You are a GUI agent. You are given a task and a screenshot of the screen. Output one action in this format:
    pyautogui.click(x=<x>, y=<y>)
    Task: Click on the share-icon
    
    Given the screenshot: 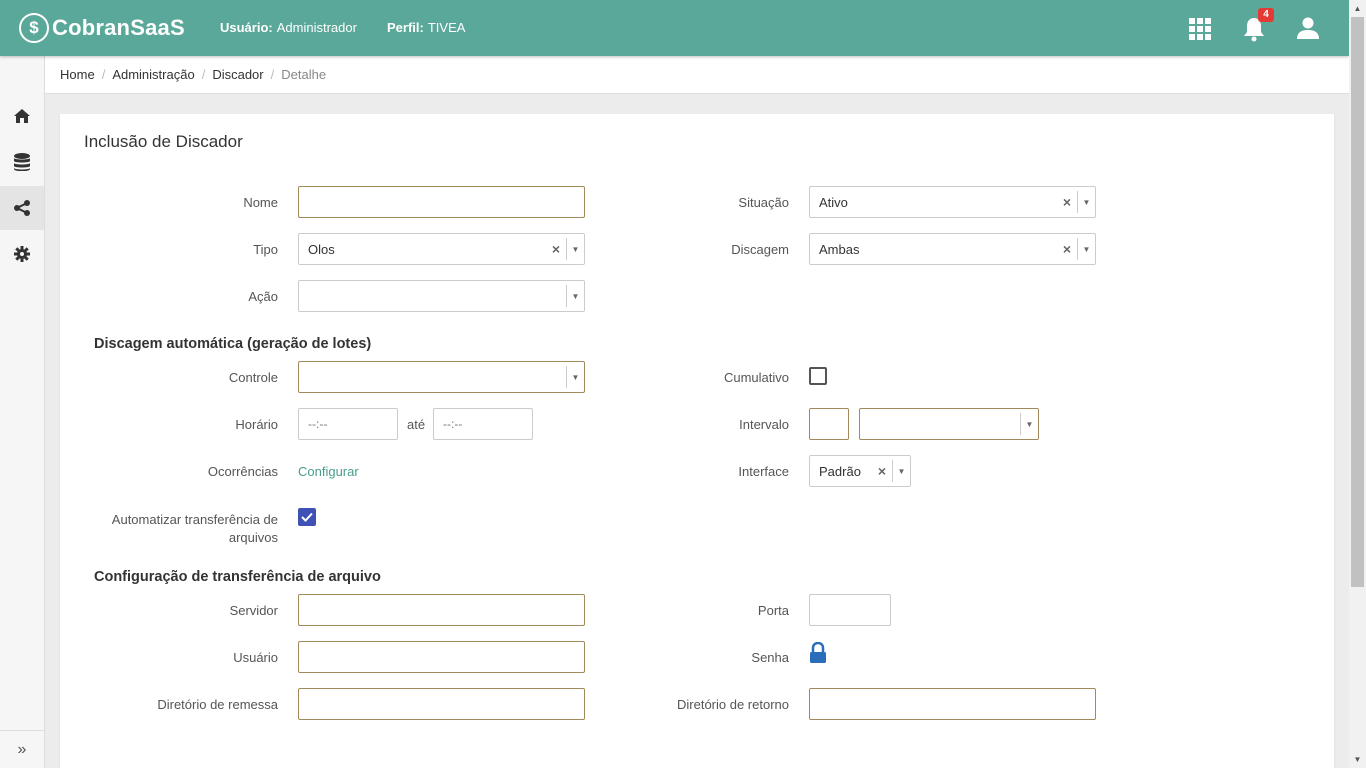 What is the action you would take?
    pyautogui.click(x=22, y=208)
    